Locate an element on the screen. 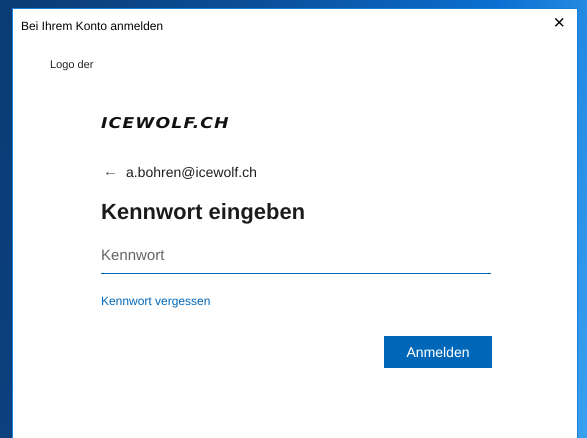 This screenshot has width=587, height=438. back-button: ← is located at coordinates (110, 172).